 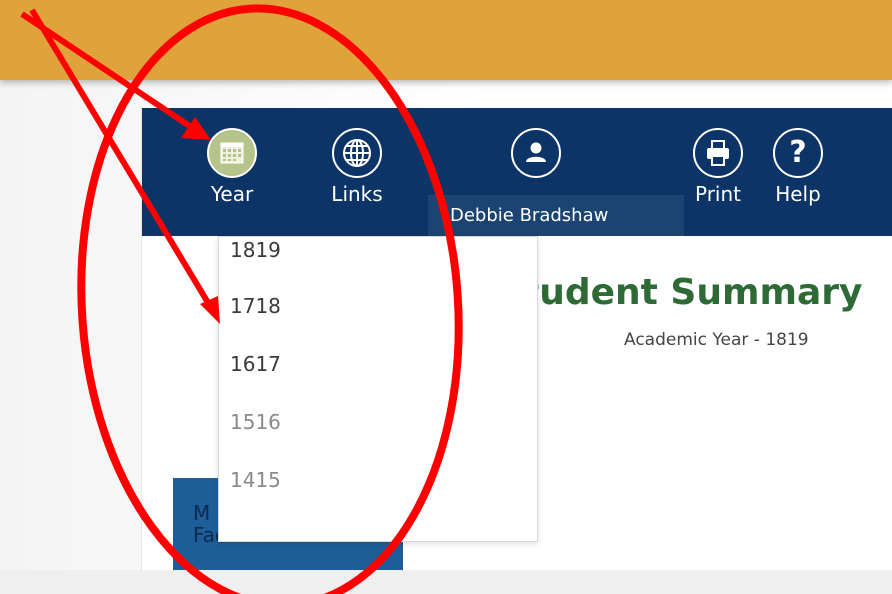 I want to click on nav-links-button: Links, so click(x=357, y=167).